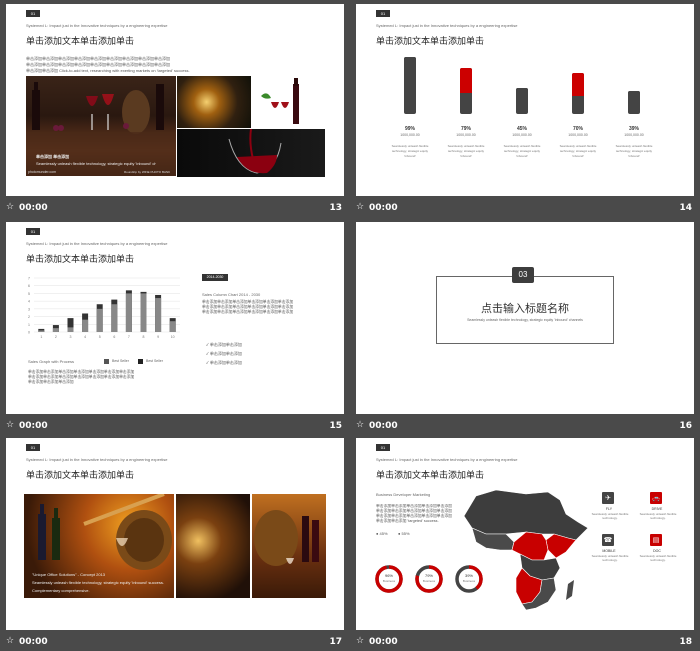 The image size is (700, 651). Describe the element at coordinates (85, 337) in the screenshot. I see `x-tick-label: 4` at that location.